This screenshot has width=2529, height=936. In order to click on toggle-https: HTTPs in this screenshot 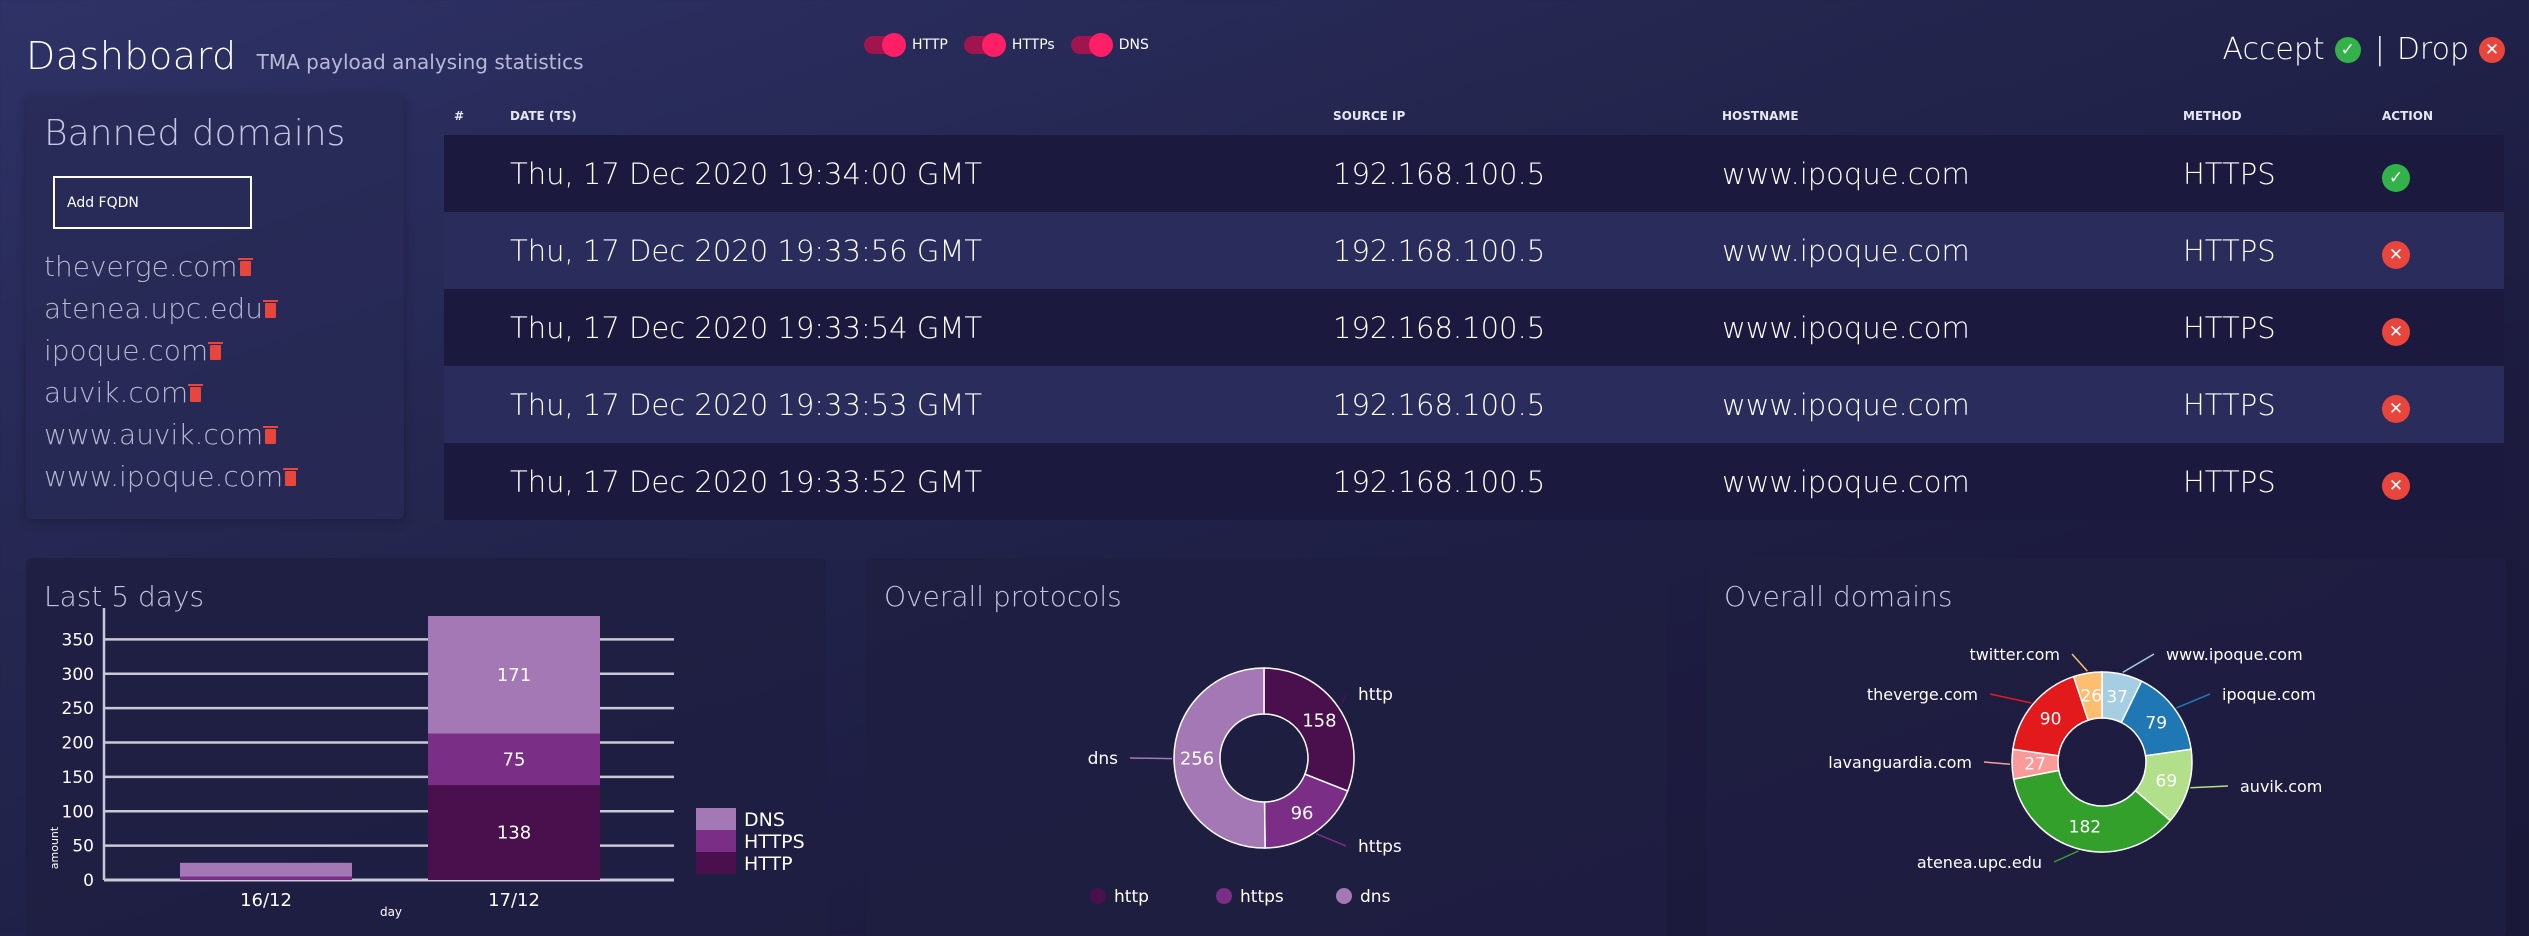, I will do `click(1009, 45)`.